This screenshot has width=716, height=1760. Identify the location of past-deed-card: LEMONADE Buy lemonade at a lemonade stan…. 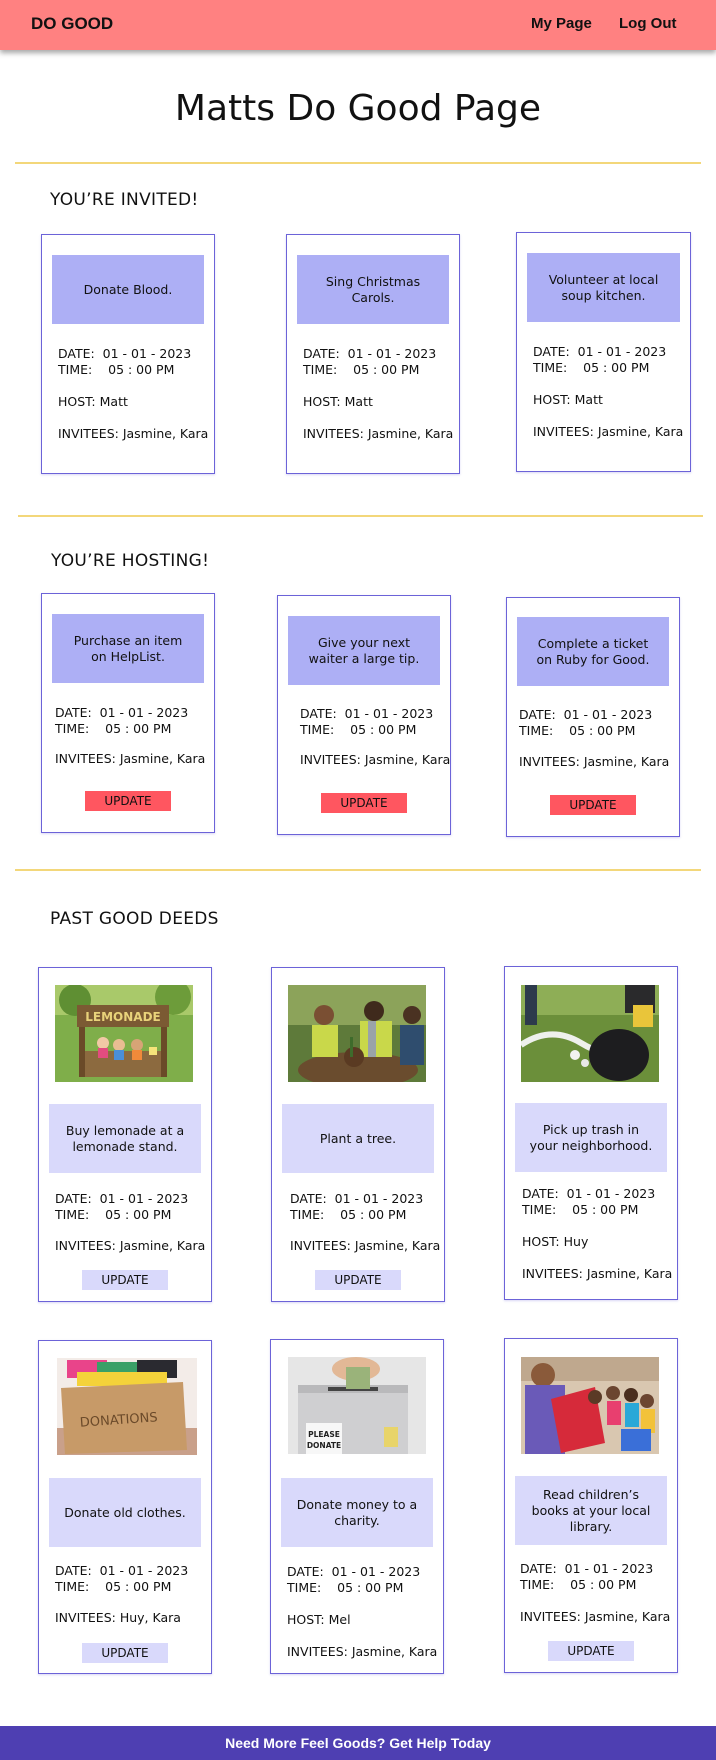
(125, 1134).